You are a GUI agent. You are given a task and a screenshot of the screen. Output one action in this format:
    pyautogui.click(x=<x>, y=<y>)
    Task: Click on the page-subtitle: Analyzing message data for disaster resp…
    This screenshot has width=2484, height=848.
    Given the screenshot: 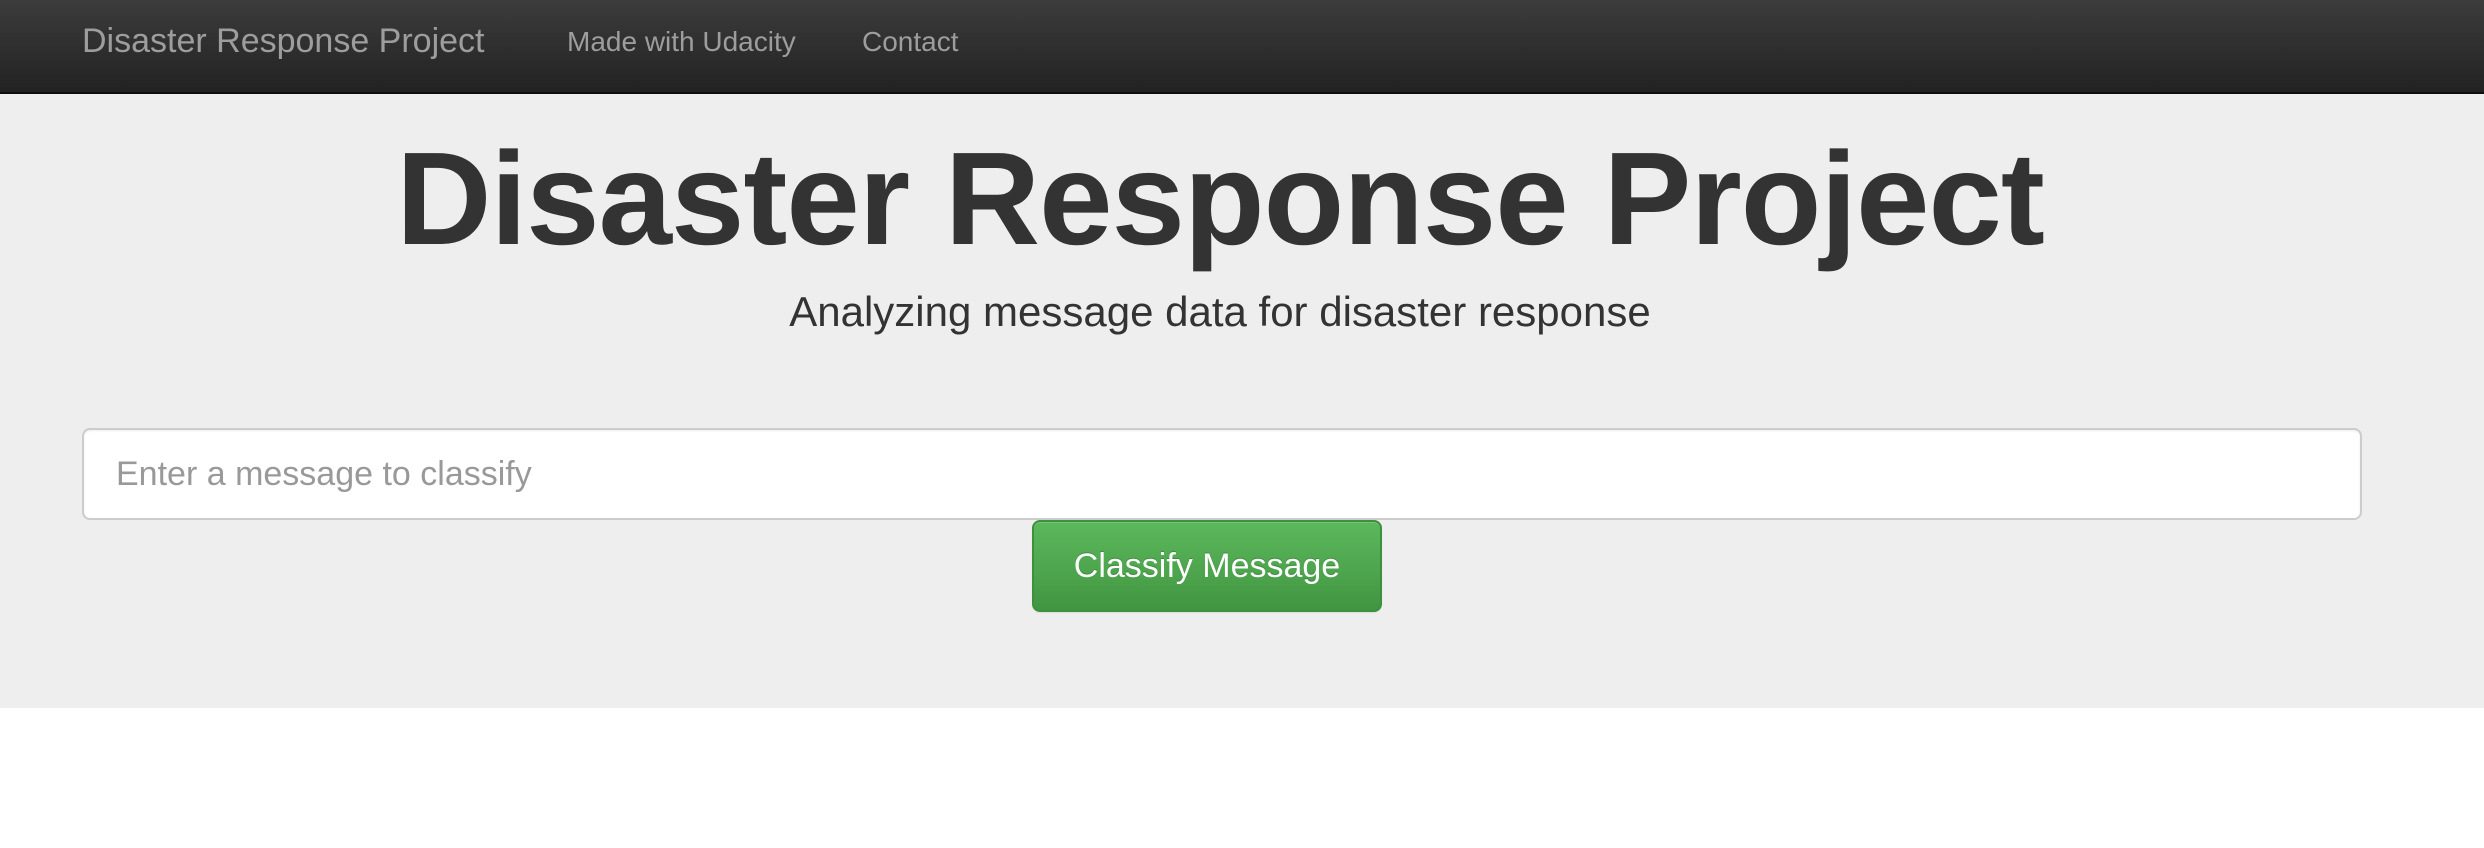 What is the action you would take?
    pyautogui.click(x=1220, y=311)
    